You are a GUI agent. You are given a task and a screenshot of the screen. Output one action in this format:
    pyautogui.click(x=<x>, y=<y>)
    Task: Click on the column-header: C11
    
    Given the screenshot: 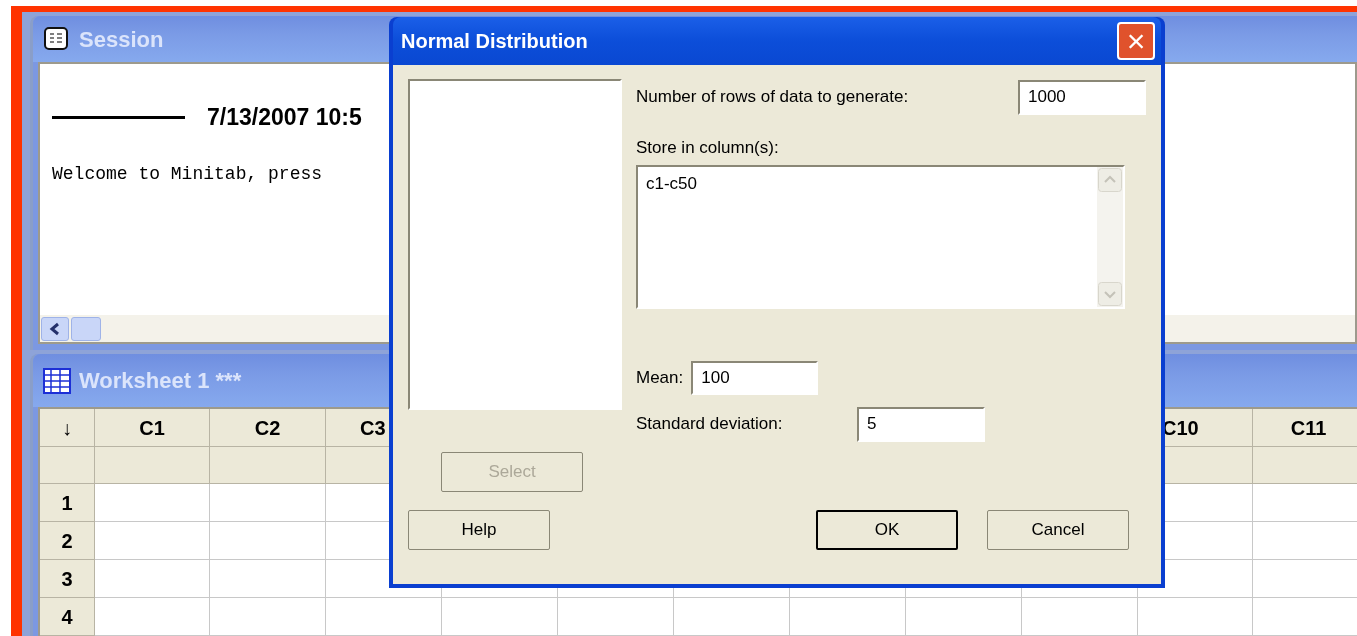 What is the action you would take?
    pyautogui.click(x=1305, y=428)
    